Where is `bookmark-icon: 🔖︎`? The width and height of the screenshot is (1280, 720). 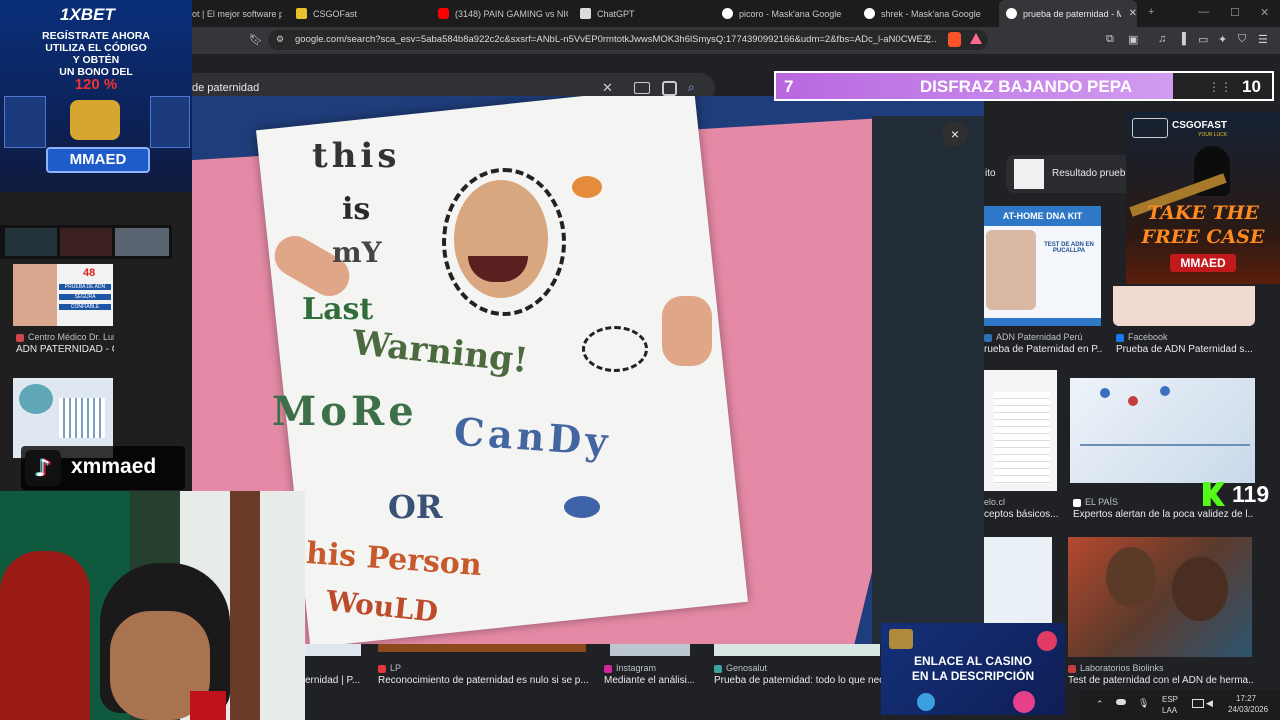
bookmark-icon: 🔖︎ is located at coordinates (256, 39).